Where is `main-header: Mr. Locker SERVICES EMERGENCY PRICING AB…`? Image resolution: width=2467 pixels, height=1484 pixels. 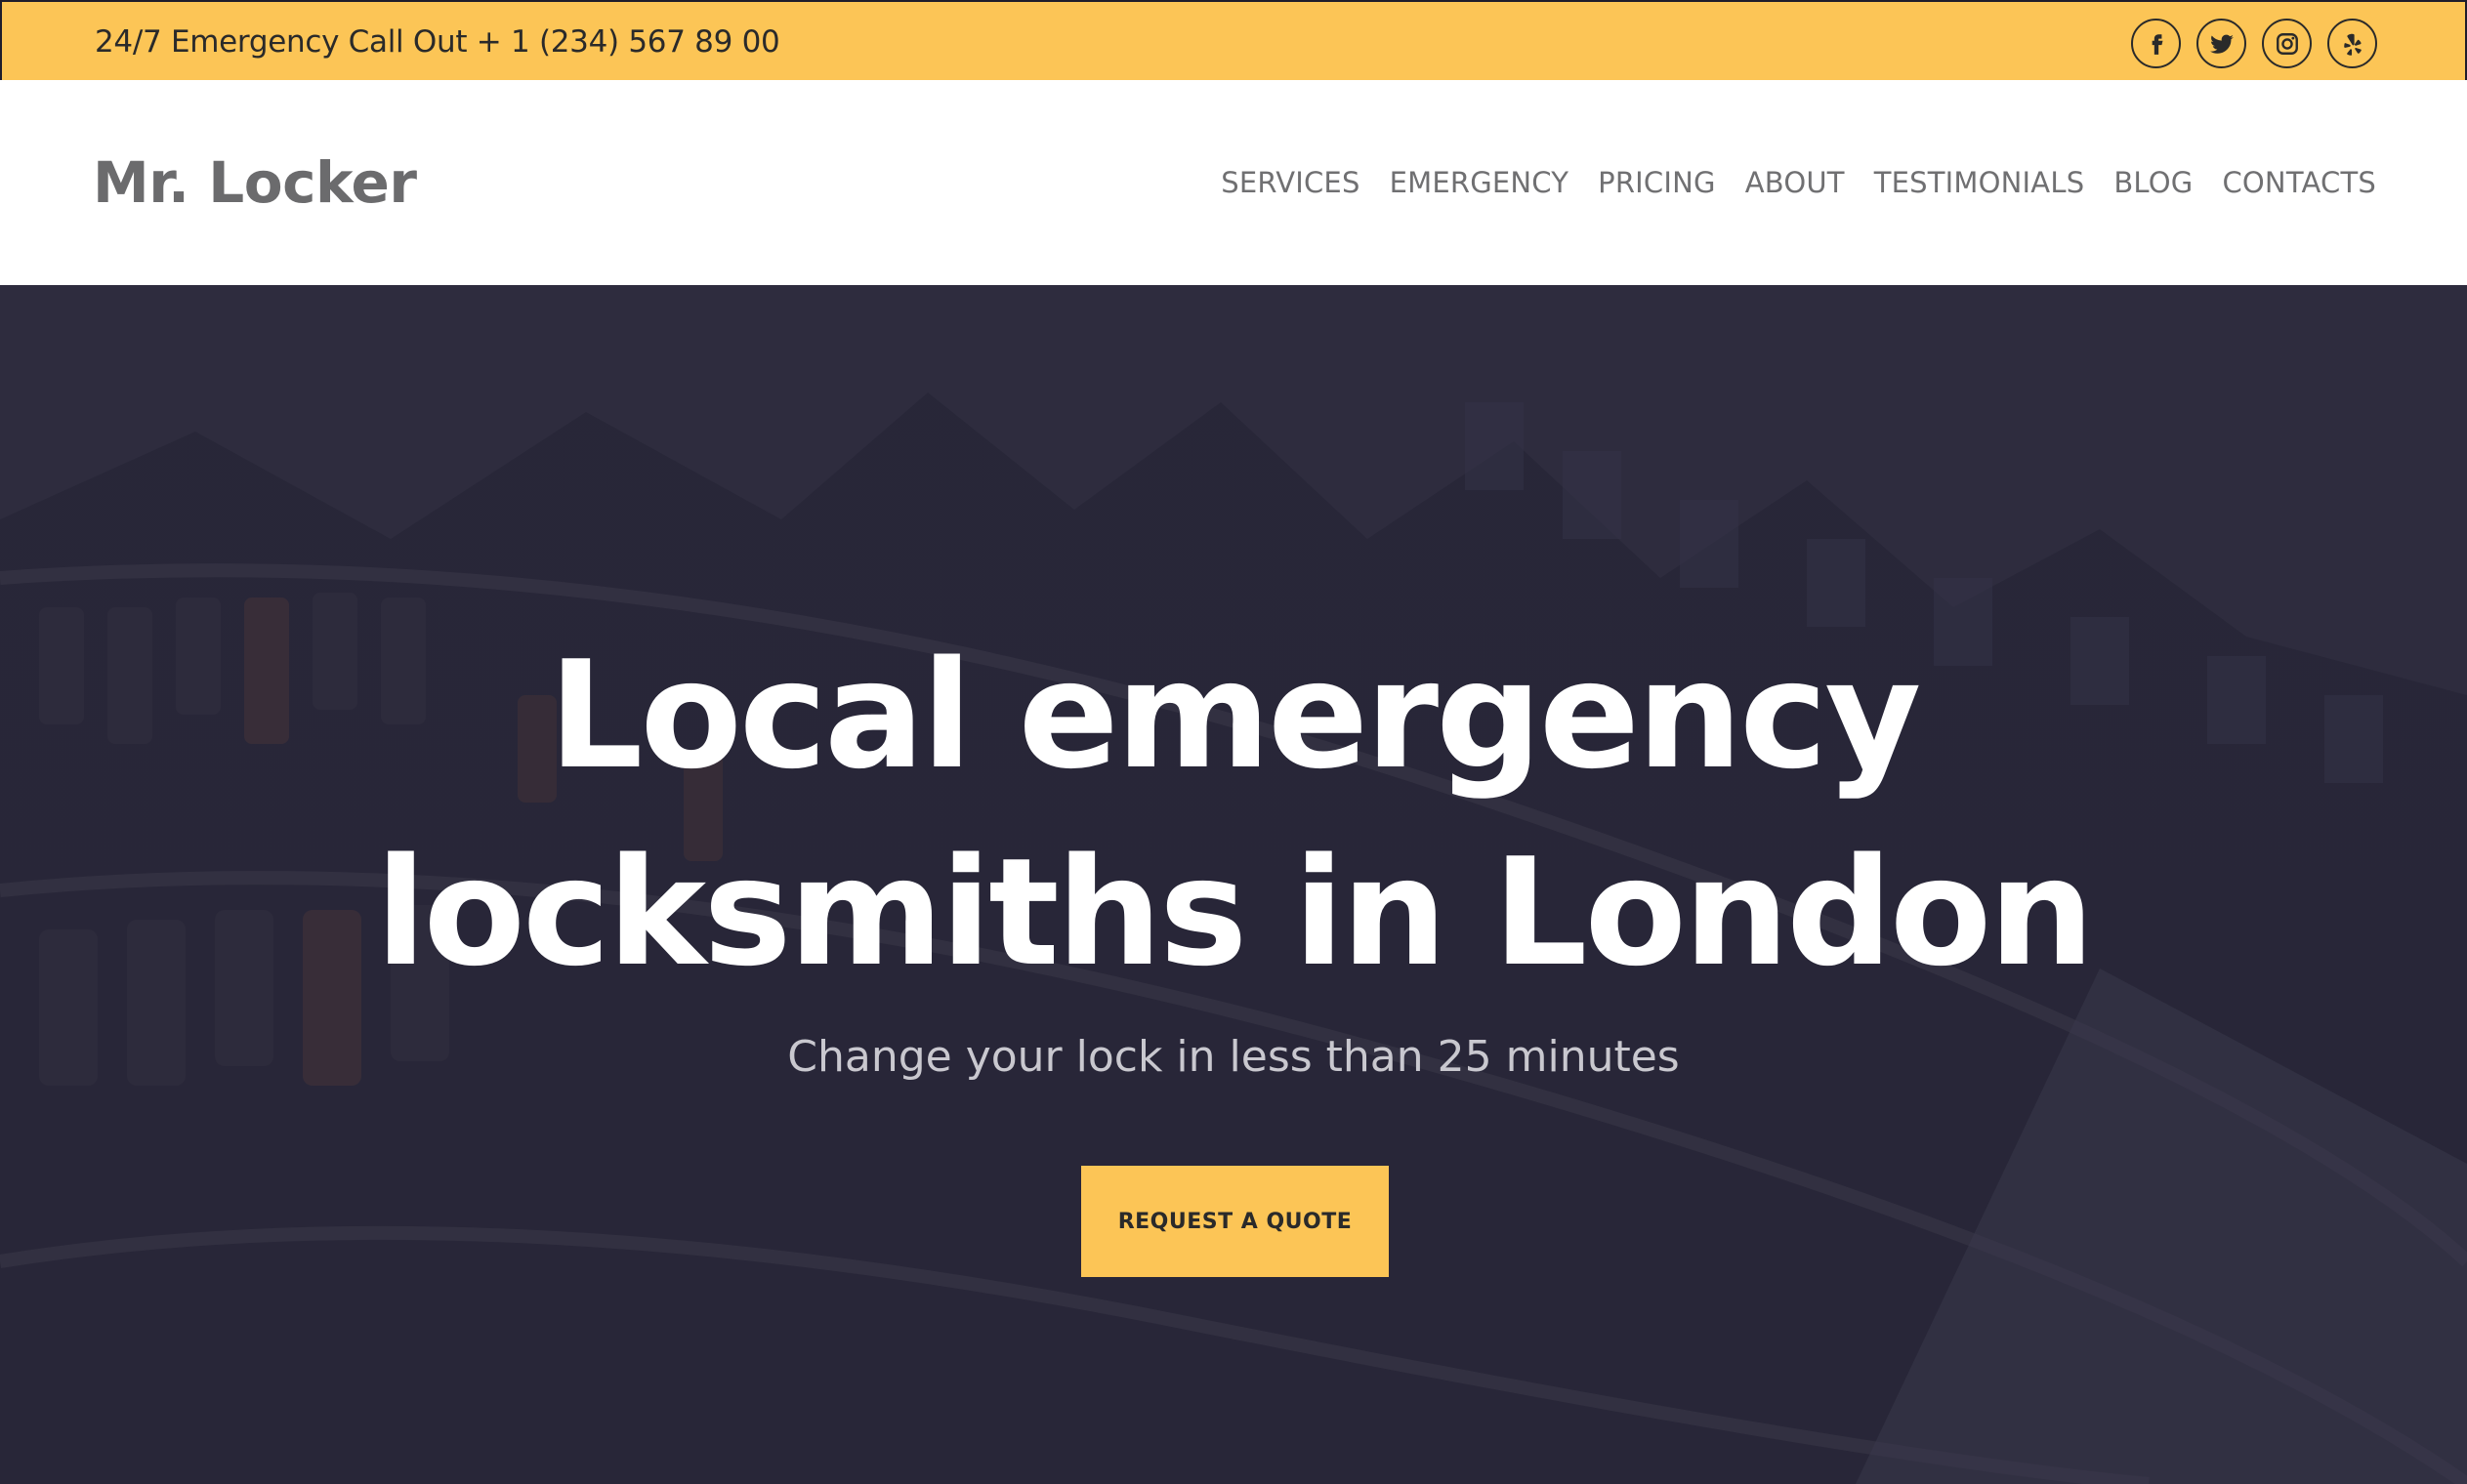 main-header: Mr. Locker SERVICES EMERGENCY PRICING AB… is located at coordinates (1233, 183).